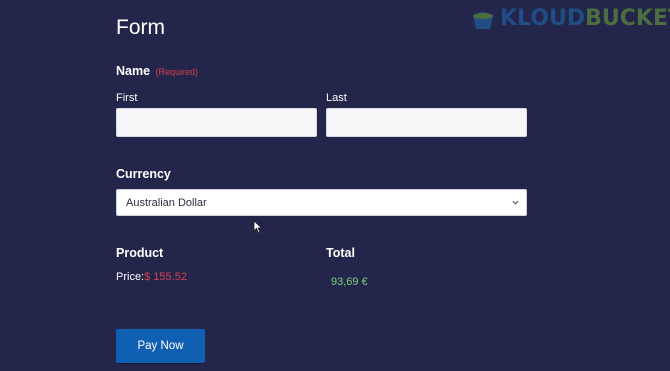  What do you see at coordinates (340, 253) in the screenshot?
I see `total-label: Total` at bounding box center [340, 253].